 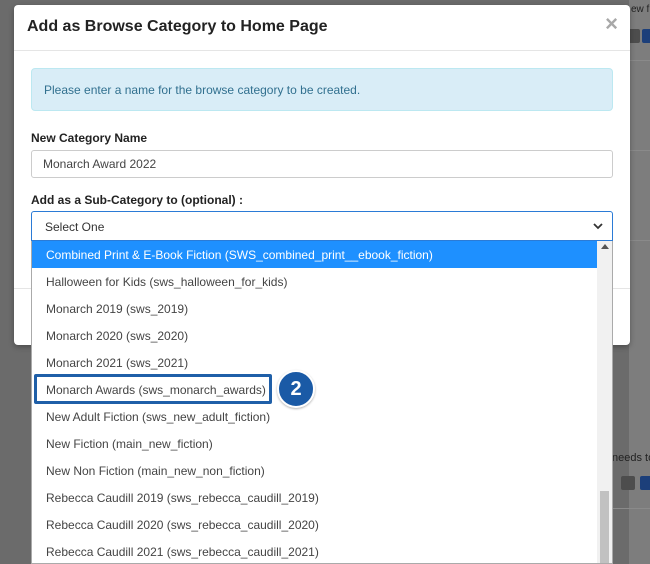 I want to click on step-number-badge: 2, so click(x=296, y=389).